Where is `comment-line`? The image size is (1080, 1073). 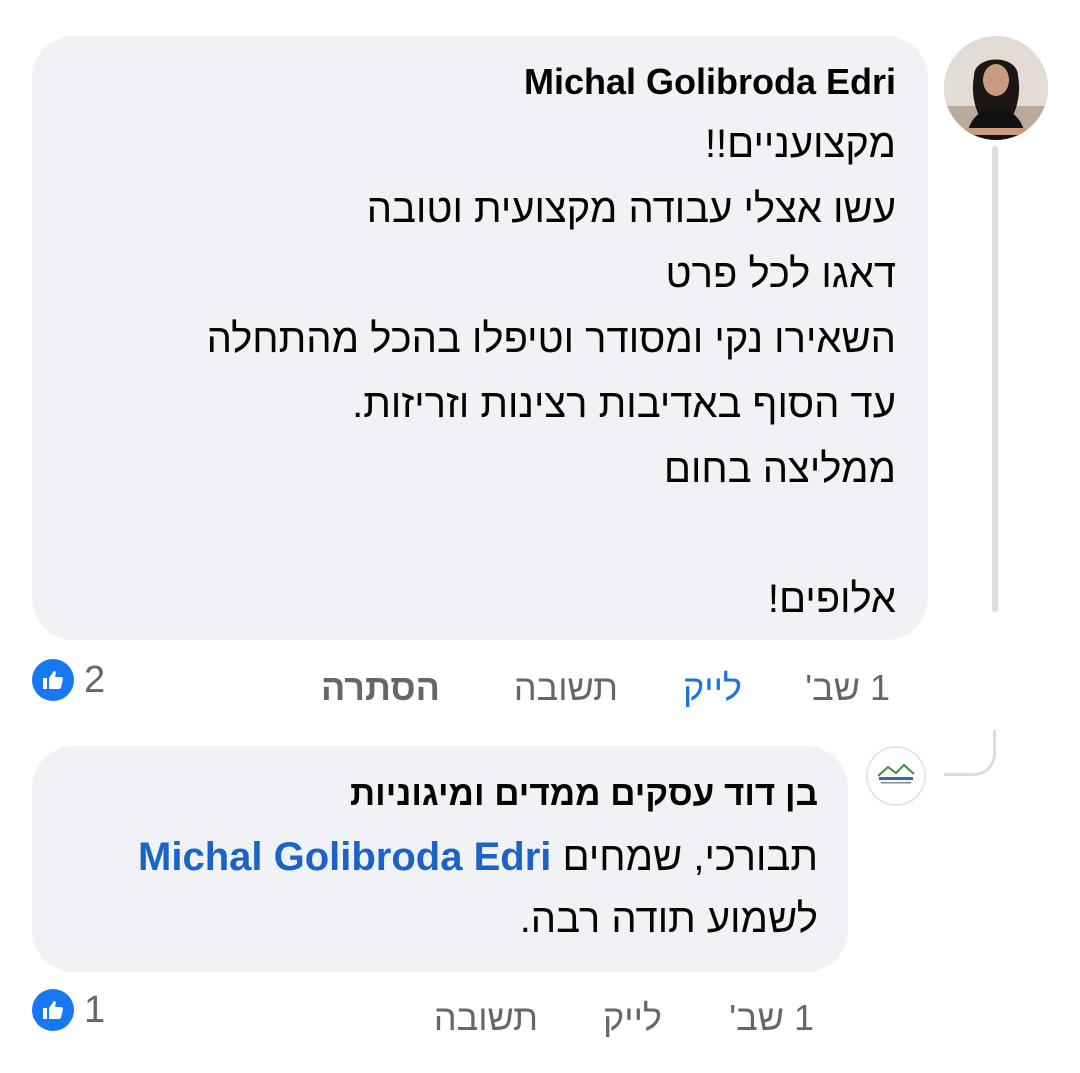 comment-line is located at coordinates (484, 534).